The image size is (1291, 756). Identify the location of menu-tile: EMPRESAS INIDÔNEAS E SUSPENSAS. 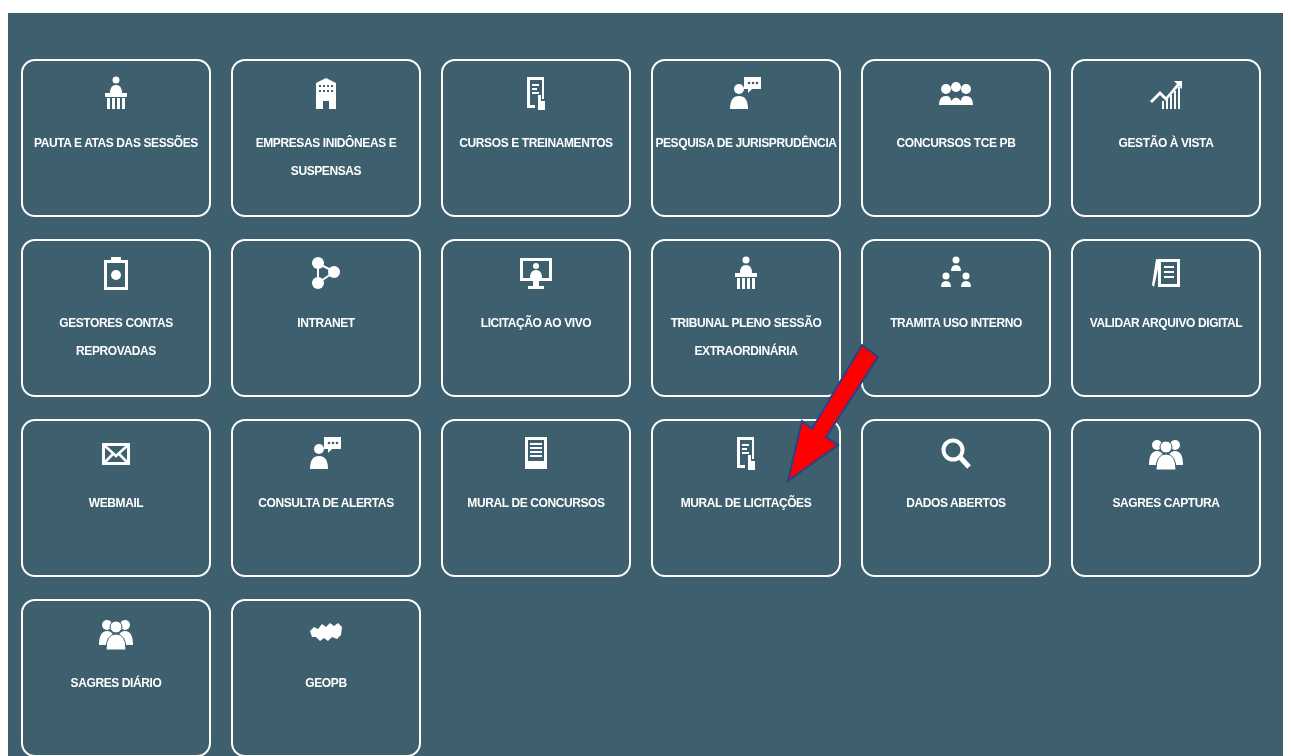
(326, 138).